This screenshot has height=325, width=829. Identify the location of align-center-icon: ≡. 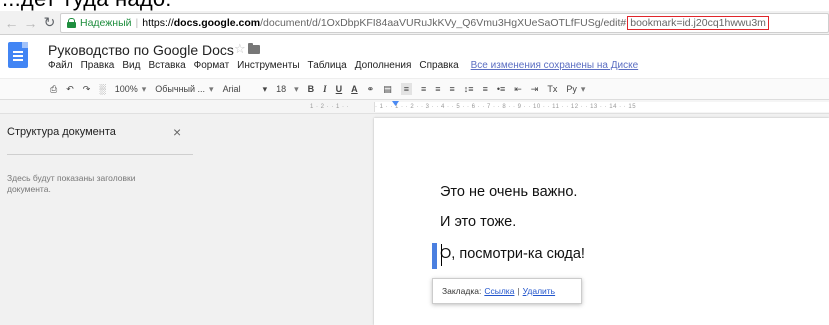
(423, 89).